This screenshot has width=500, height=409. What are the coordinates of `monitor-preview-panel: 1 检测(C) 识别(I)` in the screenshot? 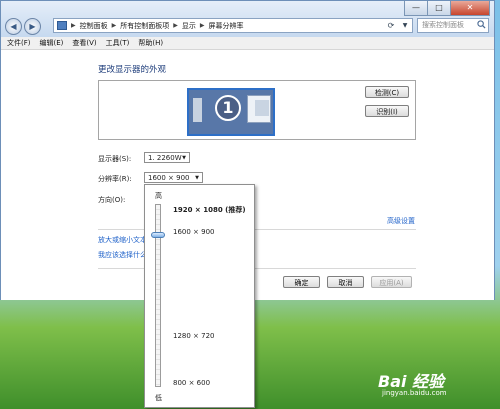 It's located at (257, 110).